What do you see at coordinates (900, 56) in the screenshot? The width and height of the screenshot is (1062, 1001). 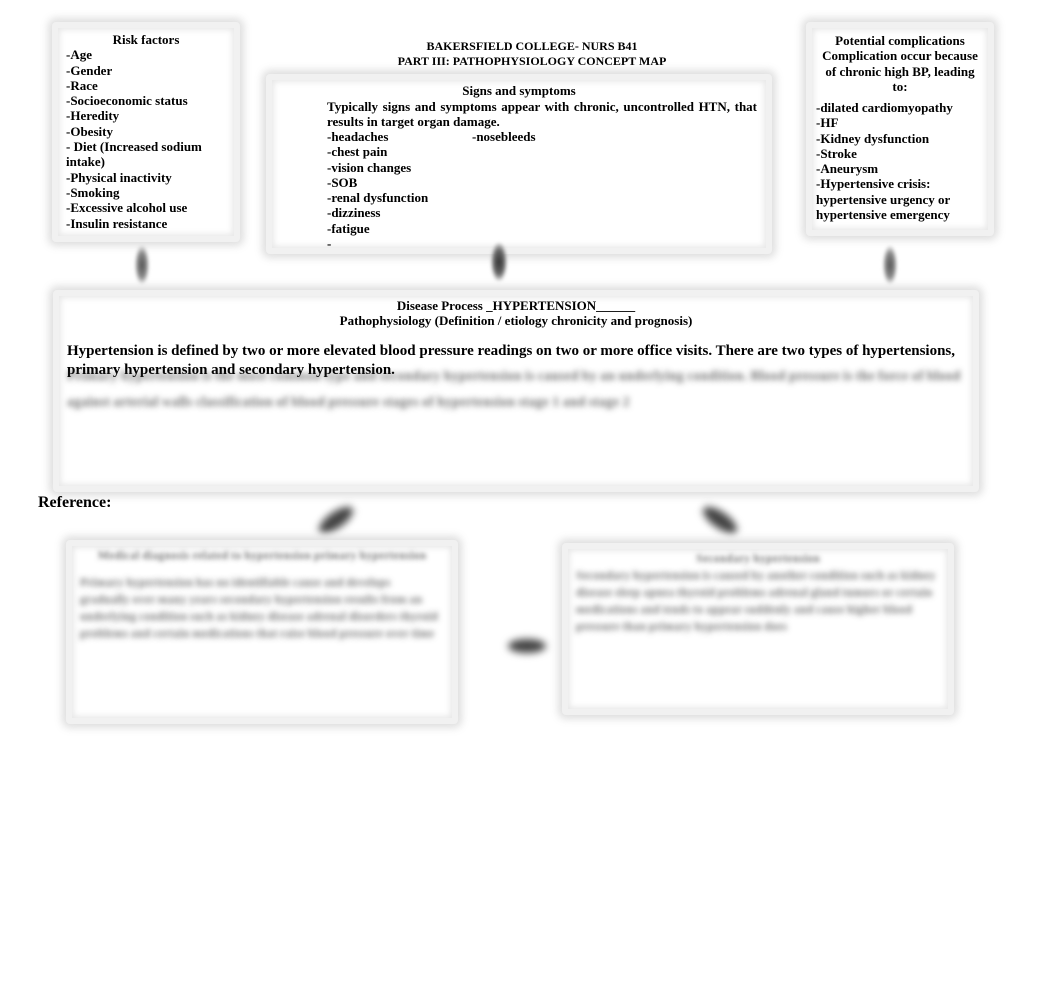 I see `complications-heading-line: Complication occur because` at bounding box center [900, 56].